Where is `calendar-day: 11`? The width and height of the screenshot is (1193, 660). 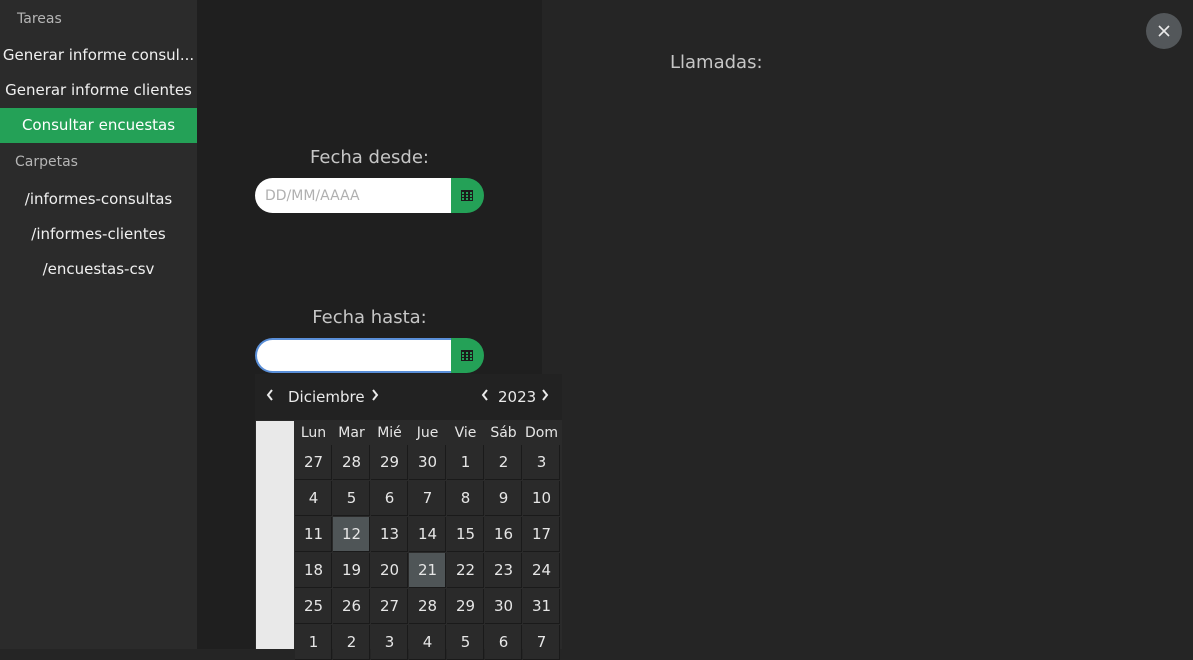 calendar-day: 11 is located at coordinates (313, 534).